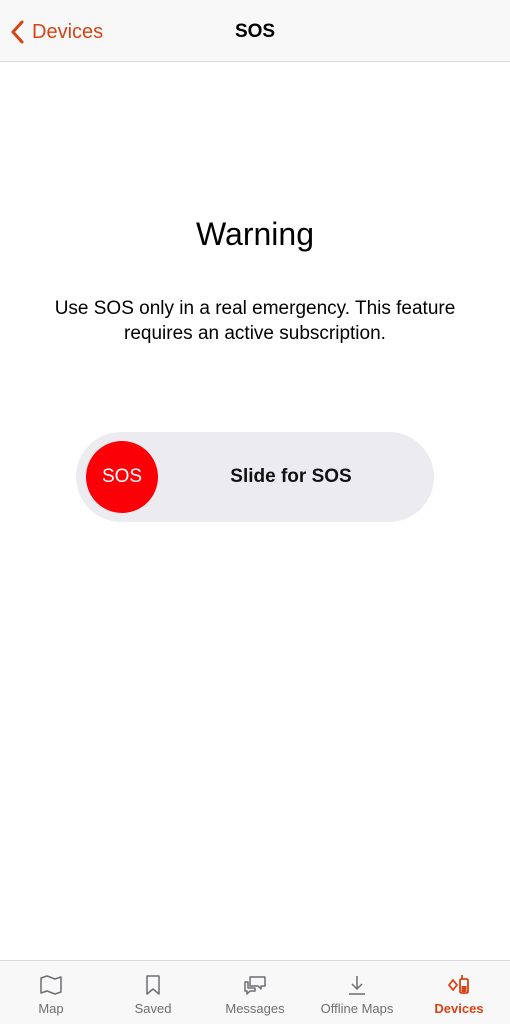  Describe the element at coordinates (68, 32) in the screenshot. I see `back-button-label: Devices` at that location.